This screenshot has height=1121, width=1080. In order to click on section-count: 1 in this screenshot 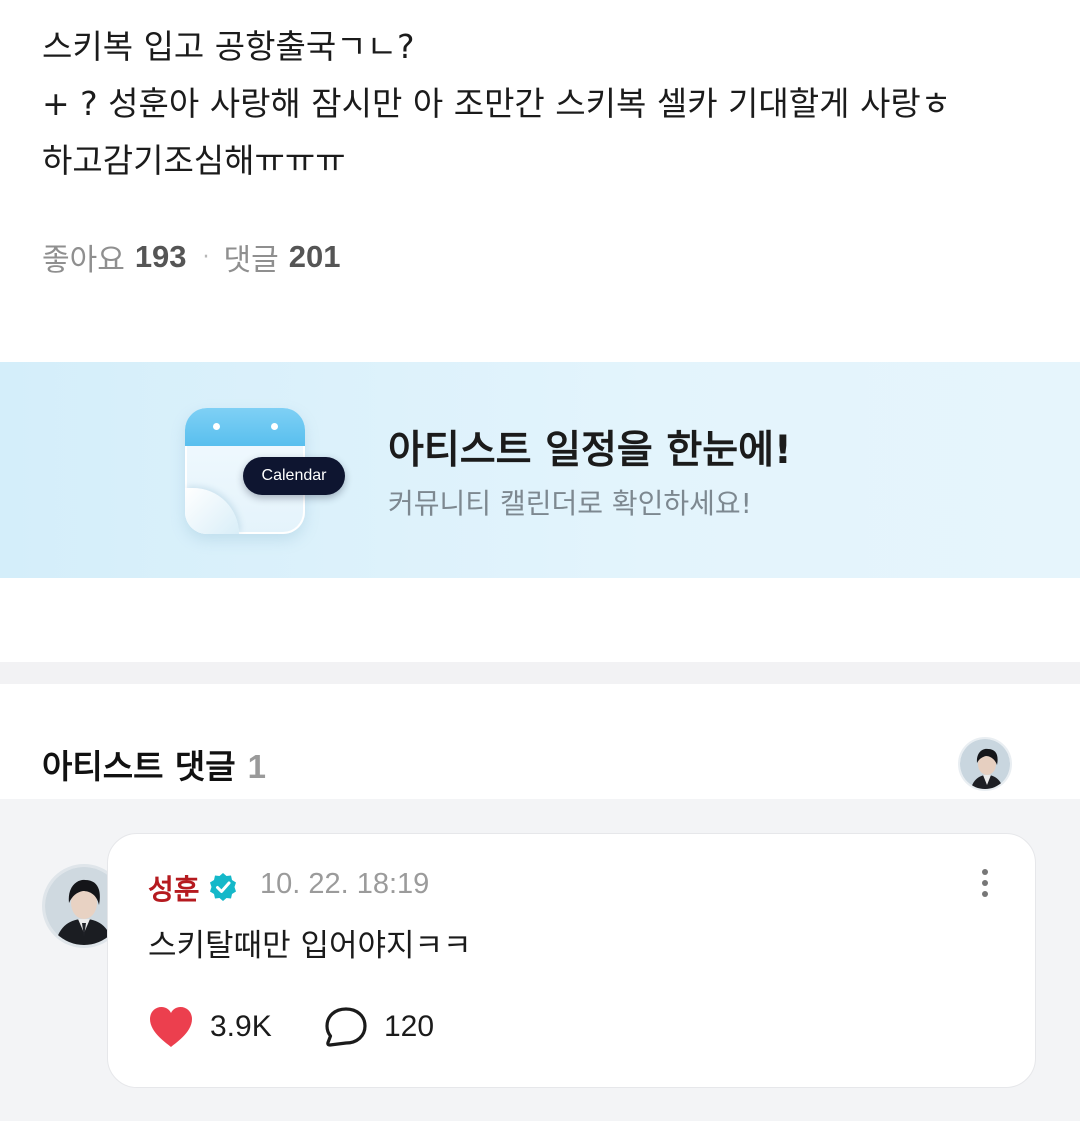, I will do `click(257, 766)`.